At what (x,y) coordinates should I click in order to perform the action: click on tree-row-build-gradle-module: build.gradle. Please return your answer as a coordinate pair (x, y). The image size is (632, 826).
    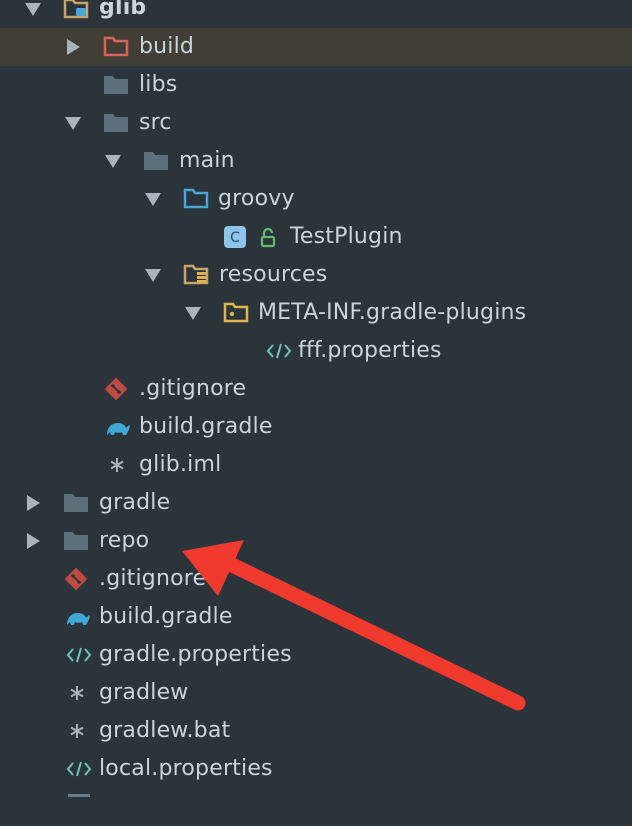
    Looking at the image, I should click on (316, 427).